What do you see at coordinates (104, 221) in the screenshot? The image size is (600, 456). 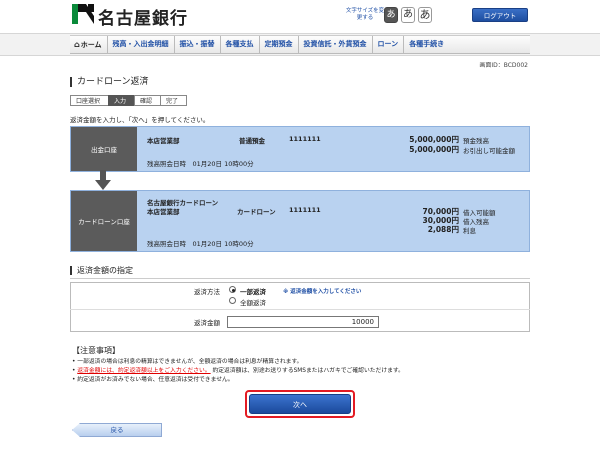 I see `loan-account-label: カードローン口座` at bounding box center [104, 221].